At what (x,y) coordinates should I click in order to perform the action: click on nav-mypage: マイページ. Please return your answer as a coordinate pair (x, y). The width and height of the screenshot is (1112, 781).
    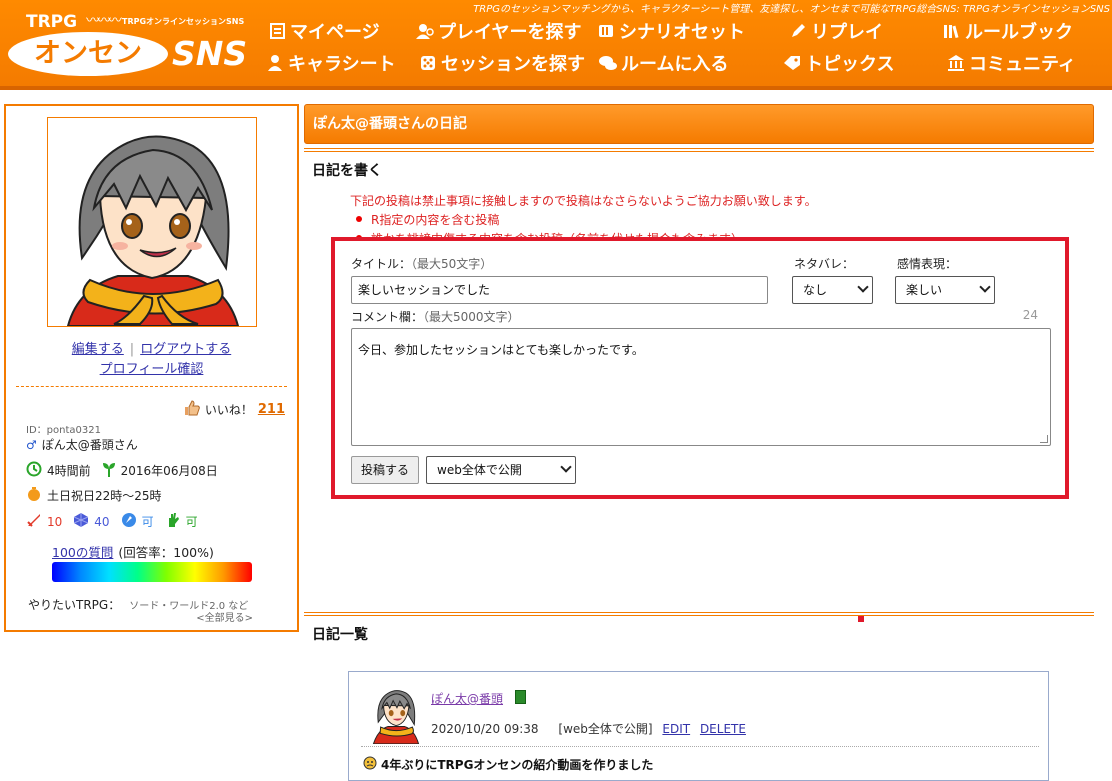
    Looking at the image, I should click on (324, 31).